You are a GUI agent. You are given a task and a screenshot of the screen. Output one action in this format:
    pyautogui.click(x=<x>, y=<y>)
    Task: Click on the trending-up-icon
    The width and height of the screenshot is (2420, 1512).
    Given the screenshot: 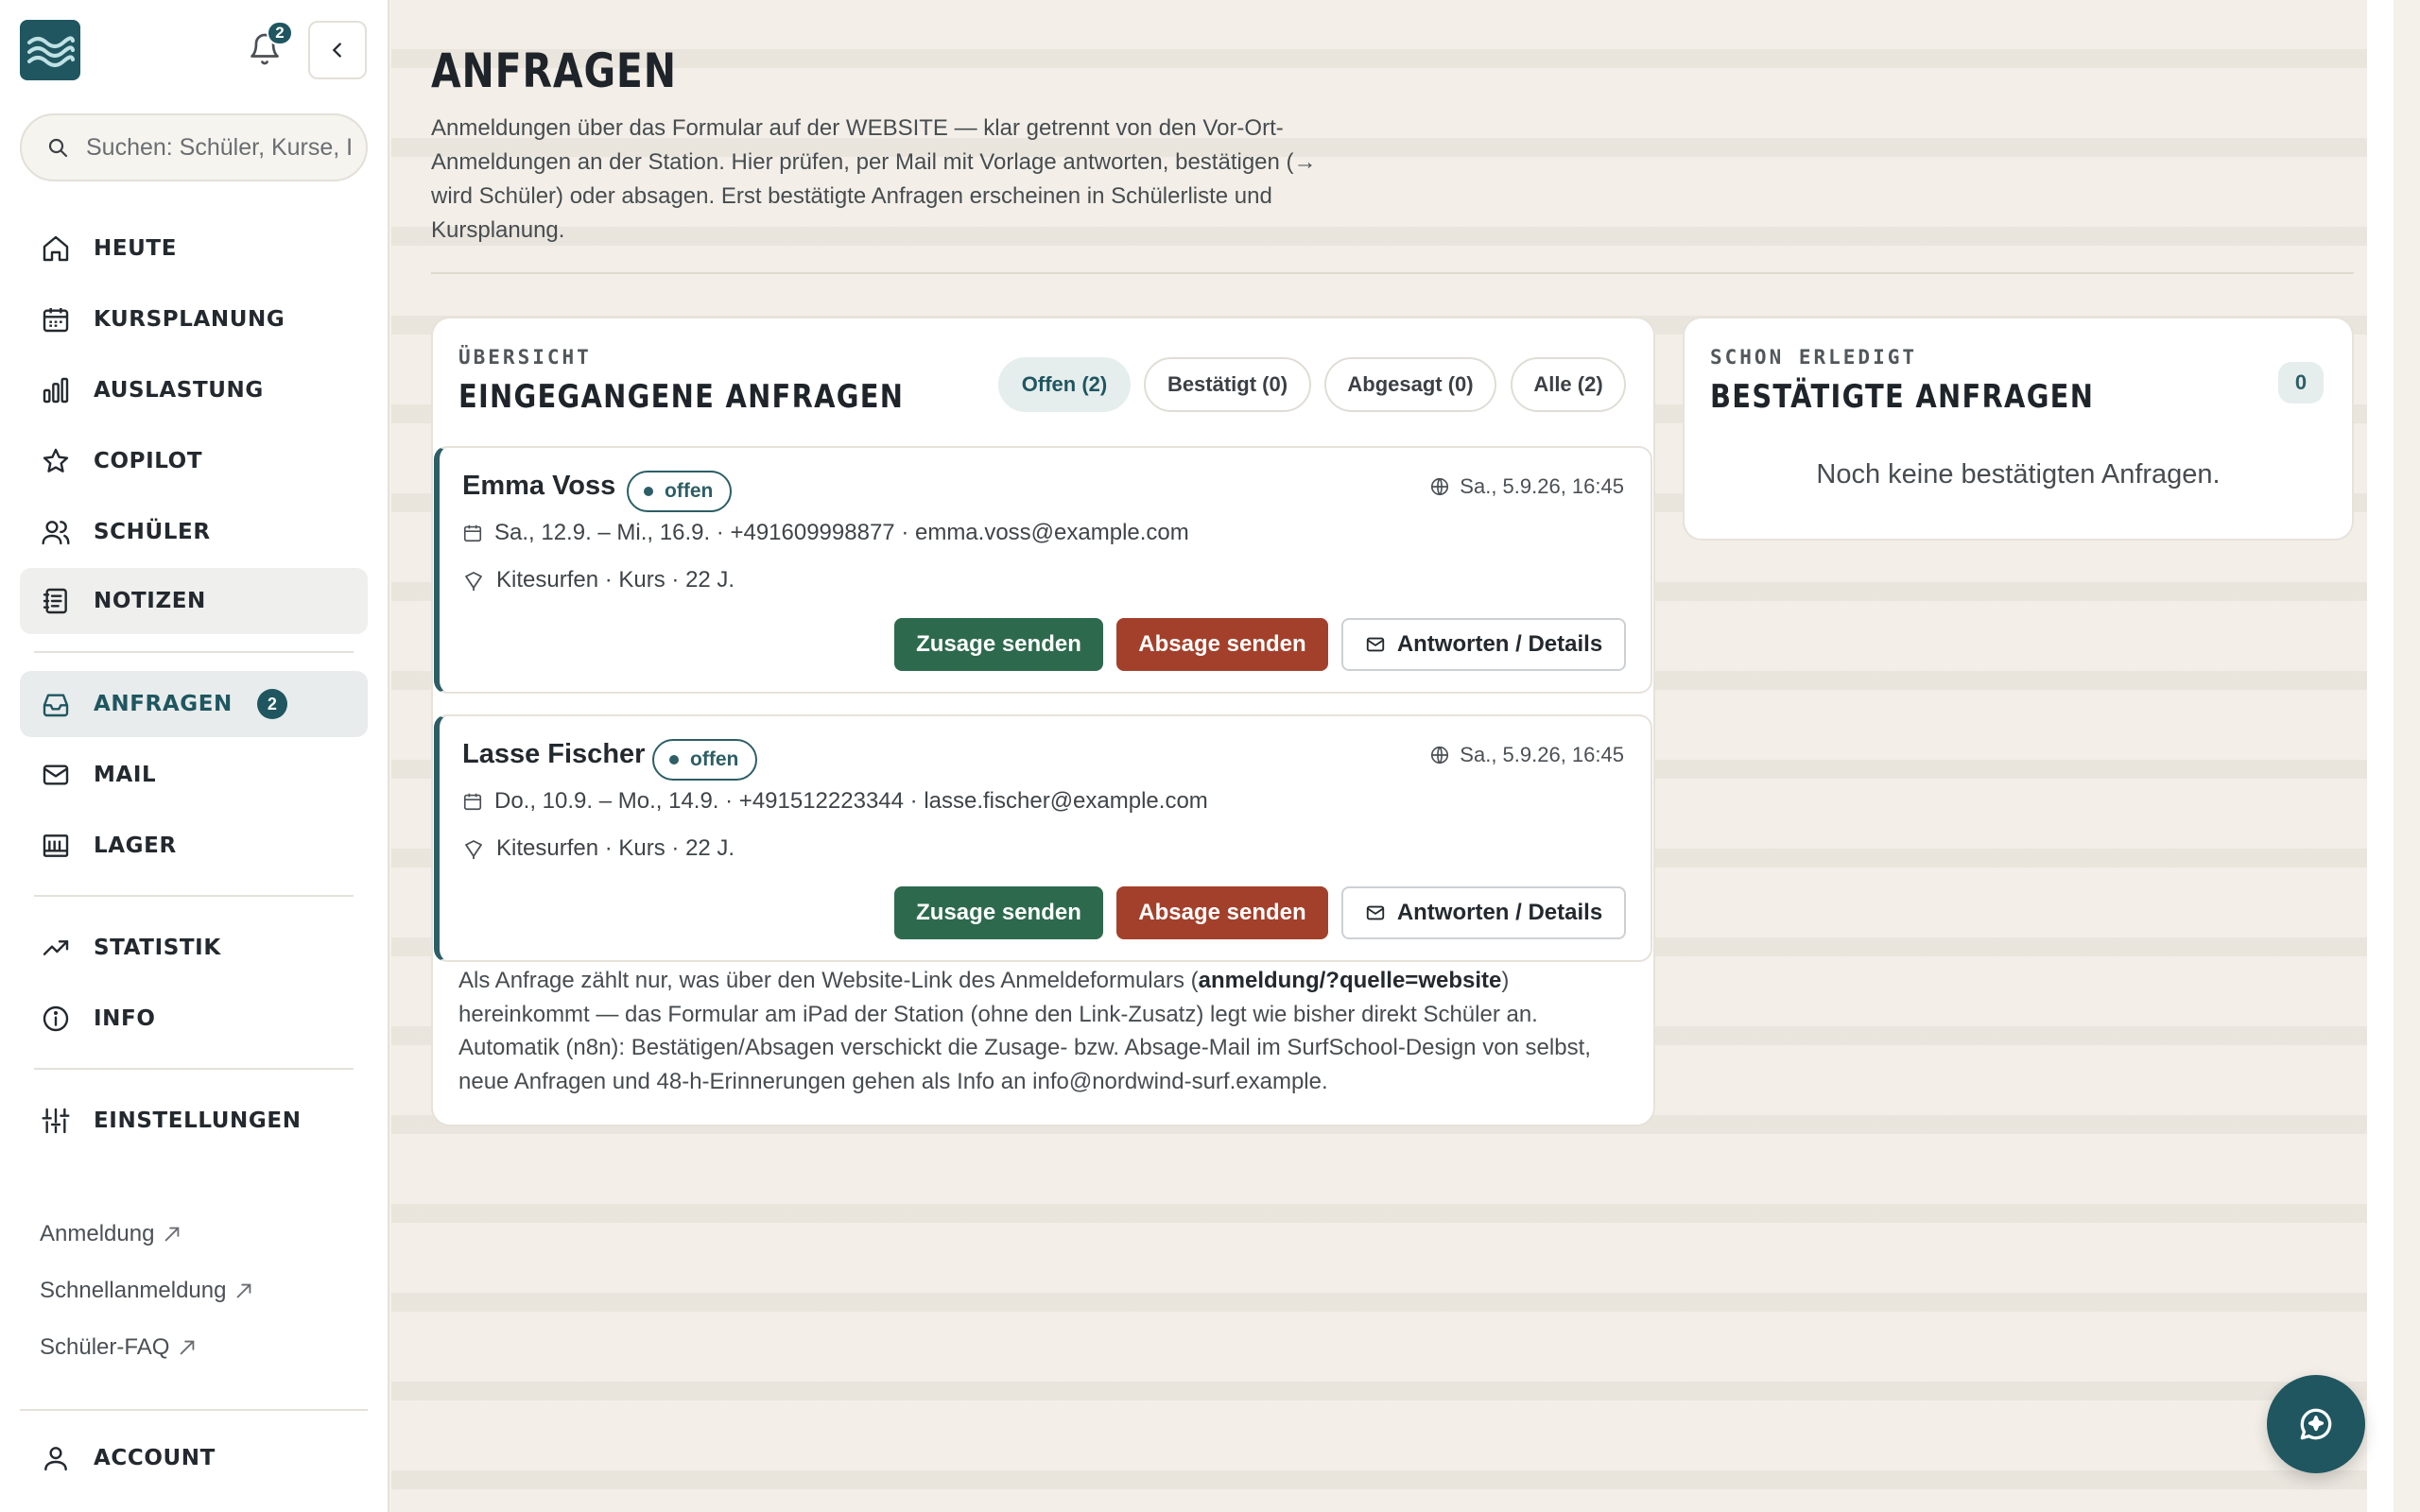 What is the action you would take?
    pyautogui.click(x=56, y=948)
    